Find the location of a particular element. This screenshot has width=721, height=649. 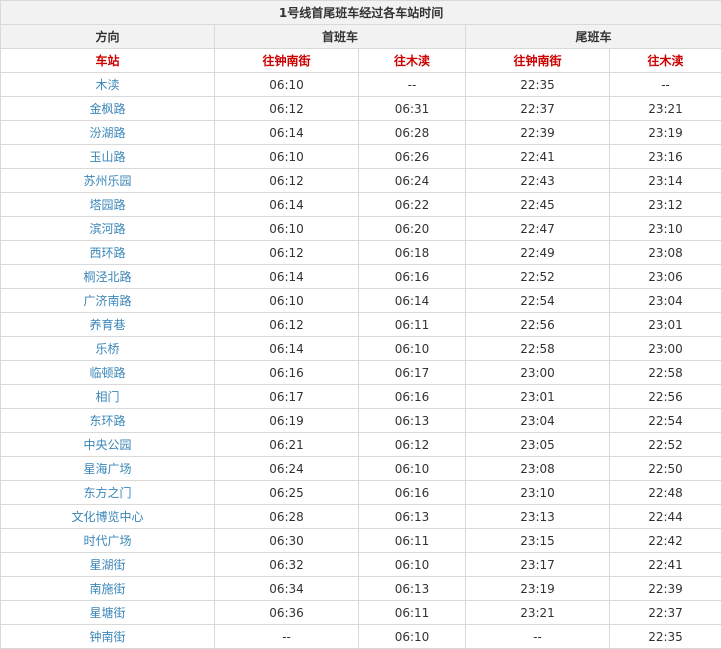

last-to-zhongnanjie-time: -- is located at coordinates (538, 637).